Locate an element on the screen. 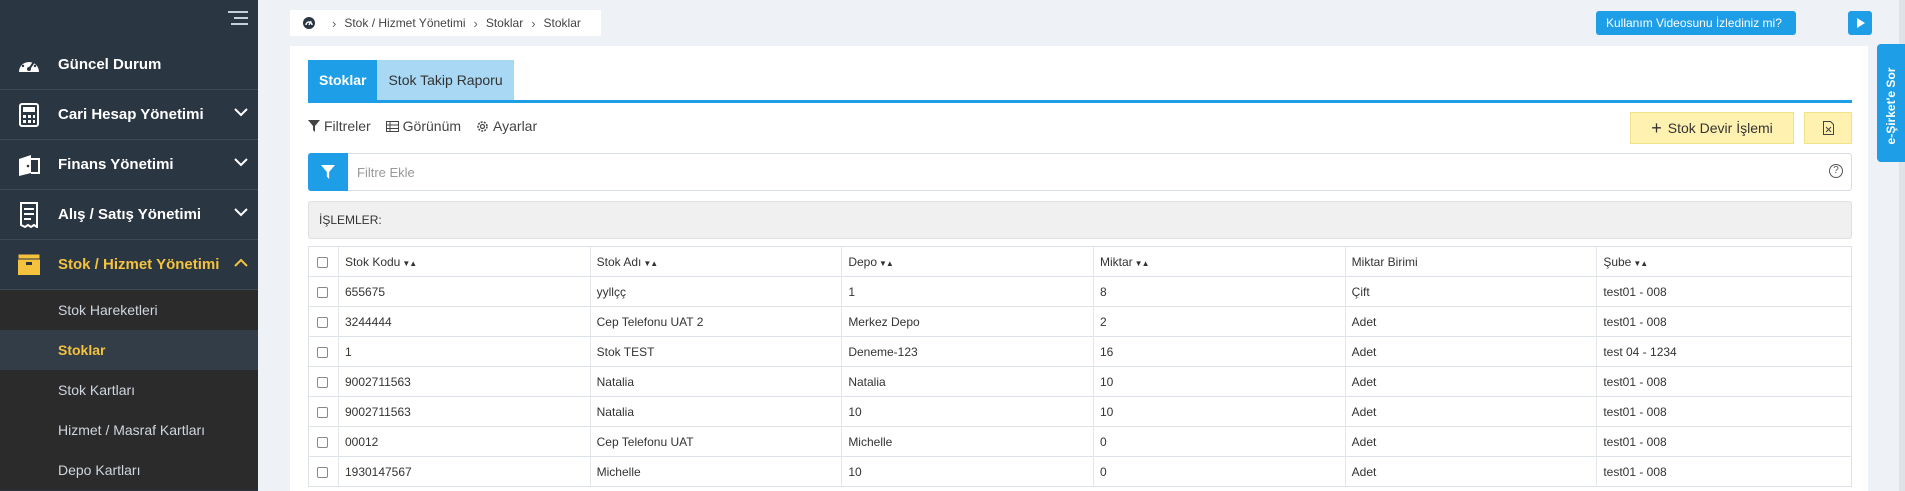 The width and height of the screenshot is (1905, 491). calculator-icon is located at coordinates (29, 115).